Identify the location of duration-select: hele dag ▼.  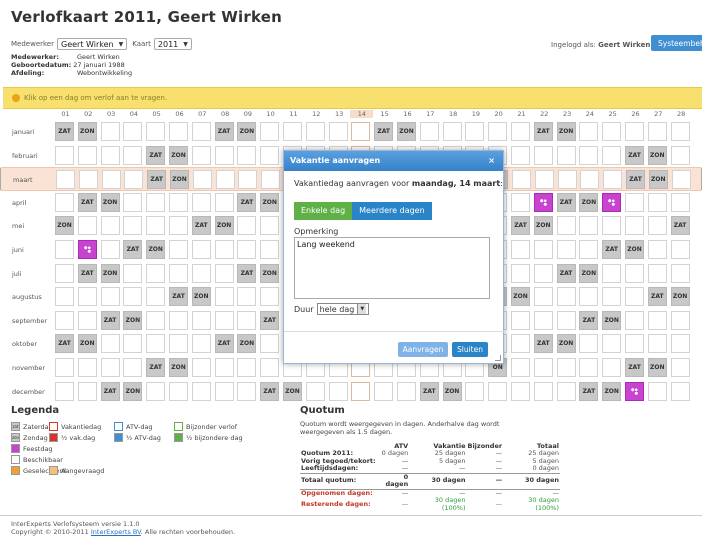
(343, 309).